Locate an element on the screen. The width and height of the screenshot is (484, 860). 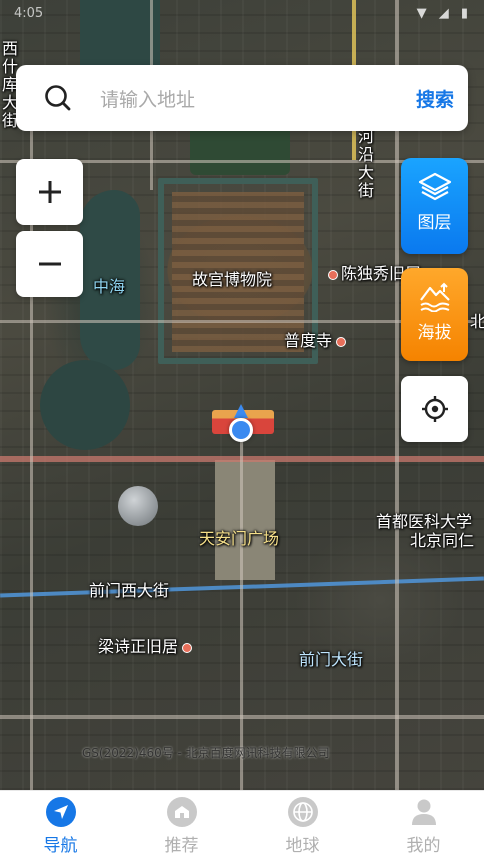
current-location-marker is located at coordinates (241, 423).